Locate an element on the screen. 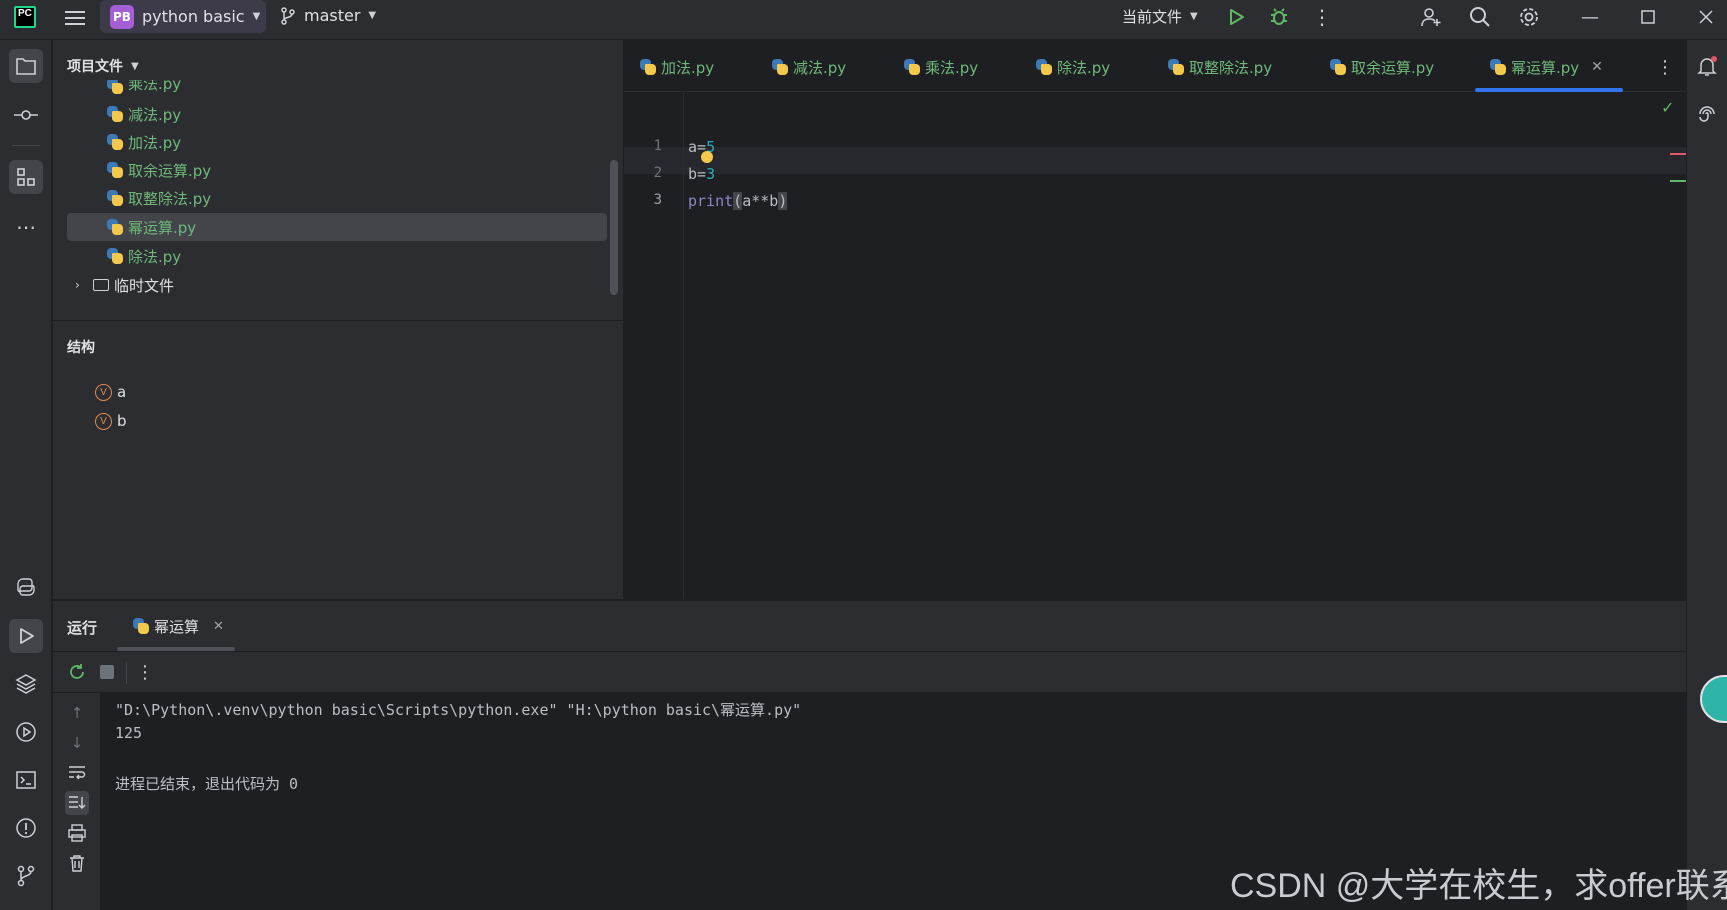 The width and height of the screenshot is (1727, 910). commit-icon is located at coordinates (26, 115).